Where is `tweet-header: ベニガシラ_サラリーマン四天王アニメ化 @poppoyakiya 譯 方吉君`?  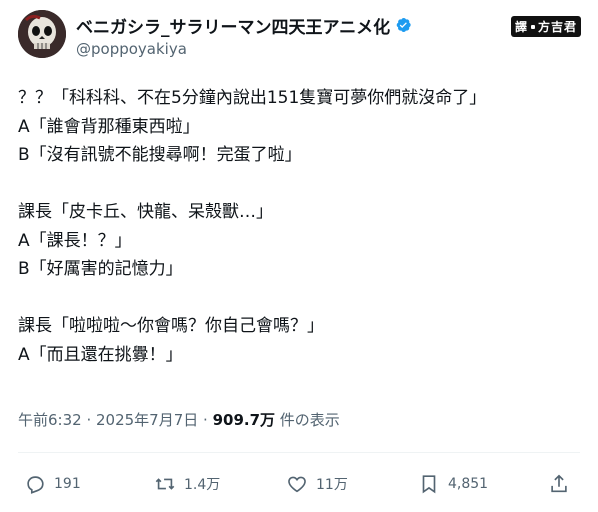
tweet-header: ベニガシラ_サラリーマン四天王アニメ化 @poppoyakiya 譯 方吉君 is located at coordinates (300, 37).